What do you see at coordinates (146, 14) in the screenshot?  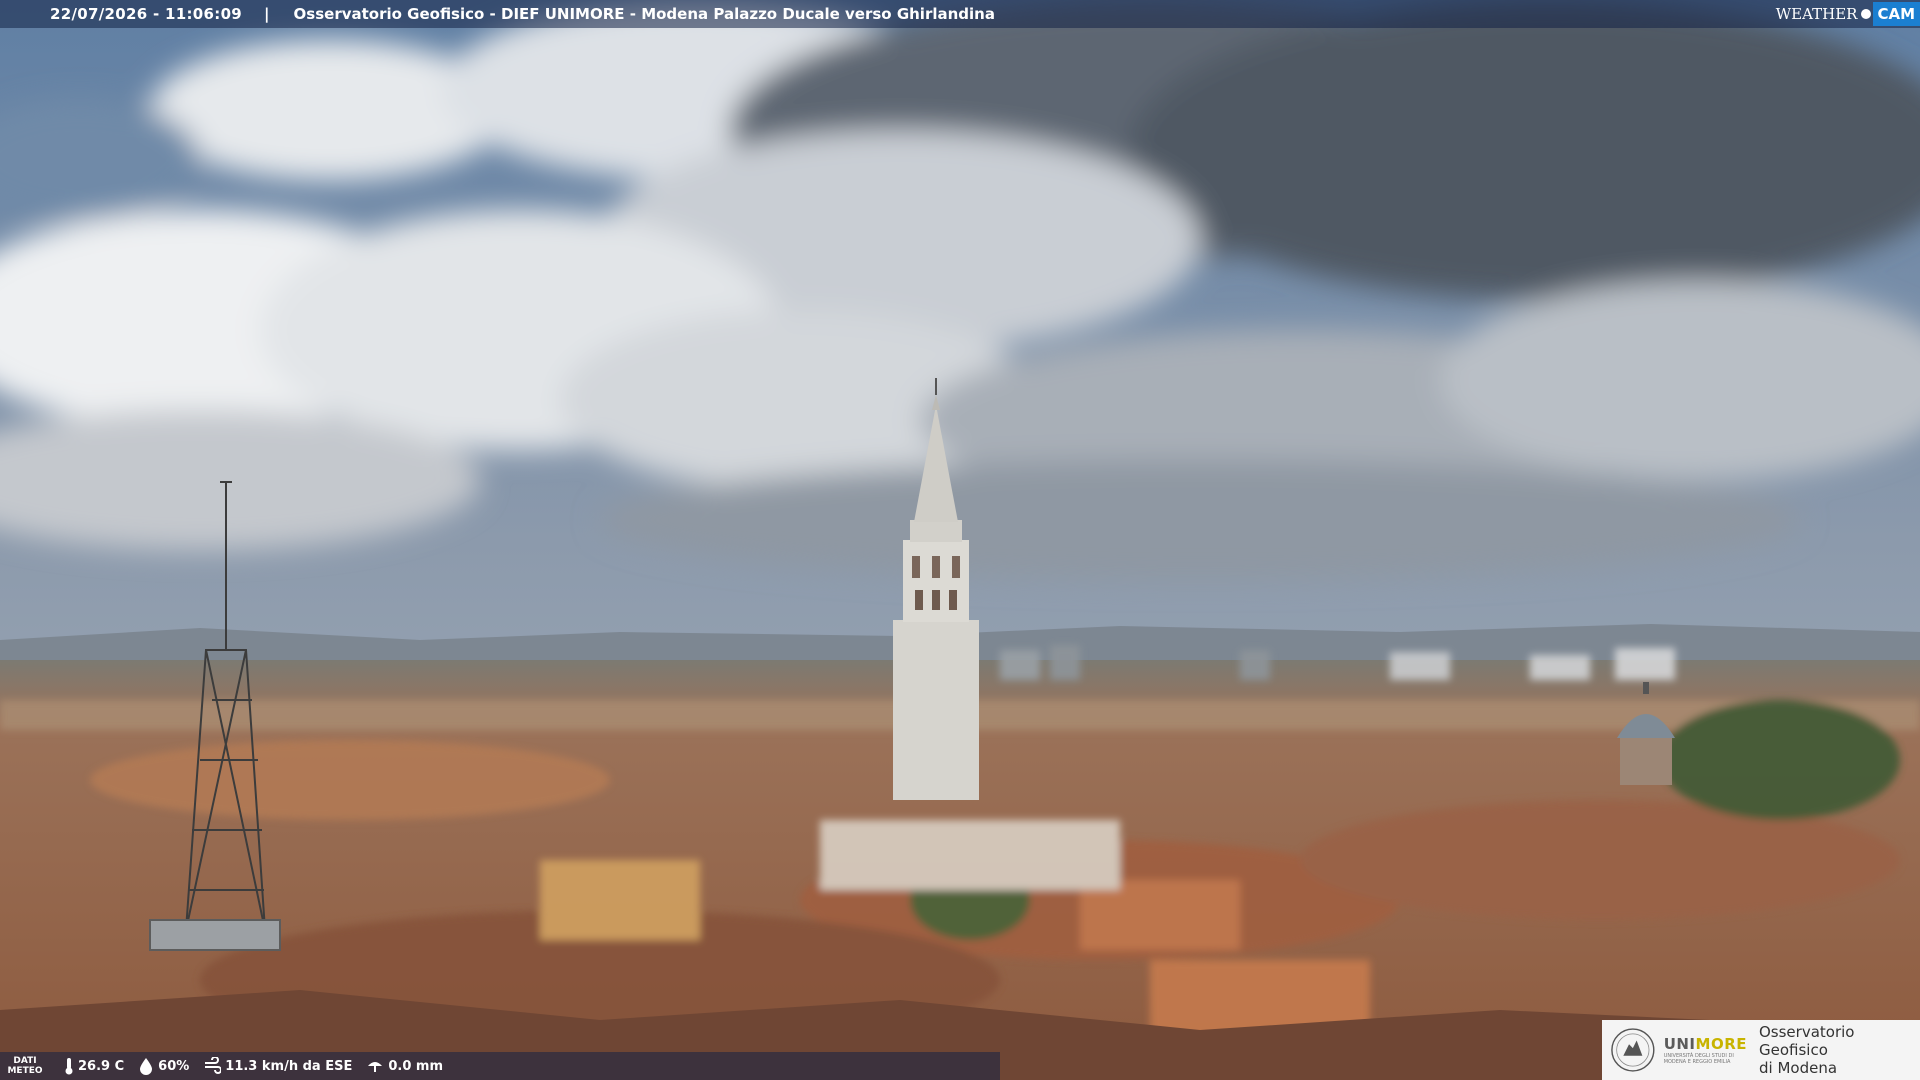 I see `timestamp: 22/07/2026 - 11:06:09` at bounding box center [146, 14].